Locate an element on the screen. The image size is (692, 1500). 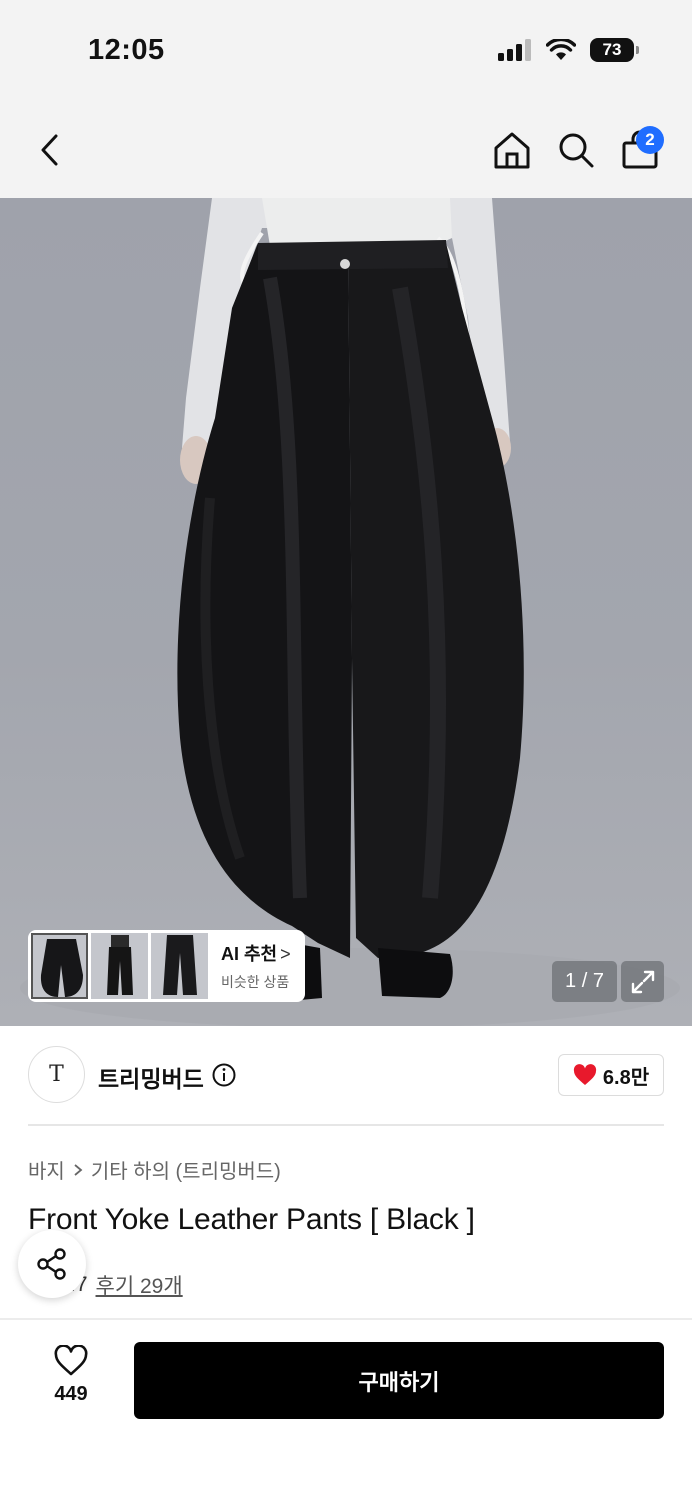
expand-image-button is located at coordinates (642, 981).